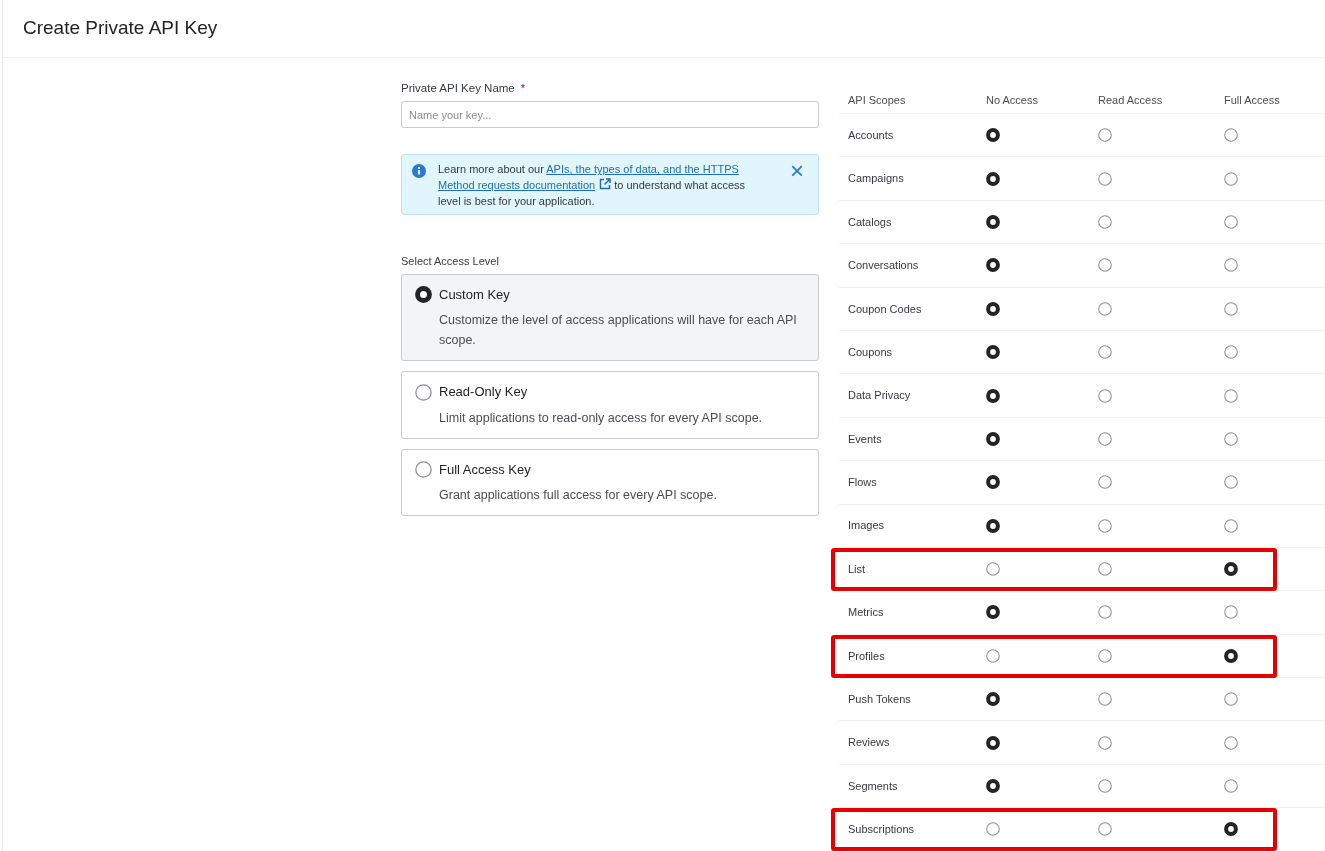 The image size is (1325, 851). What do you see at coordinates (610, 482) in the screenshot?
I see `access-option-card: Full Access Key Grant applications full access for every API scope.` at bounding box center [610, 482].